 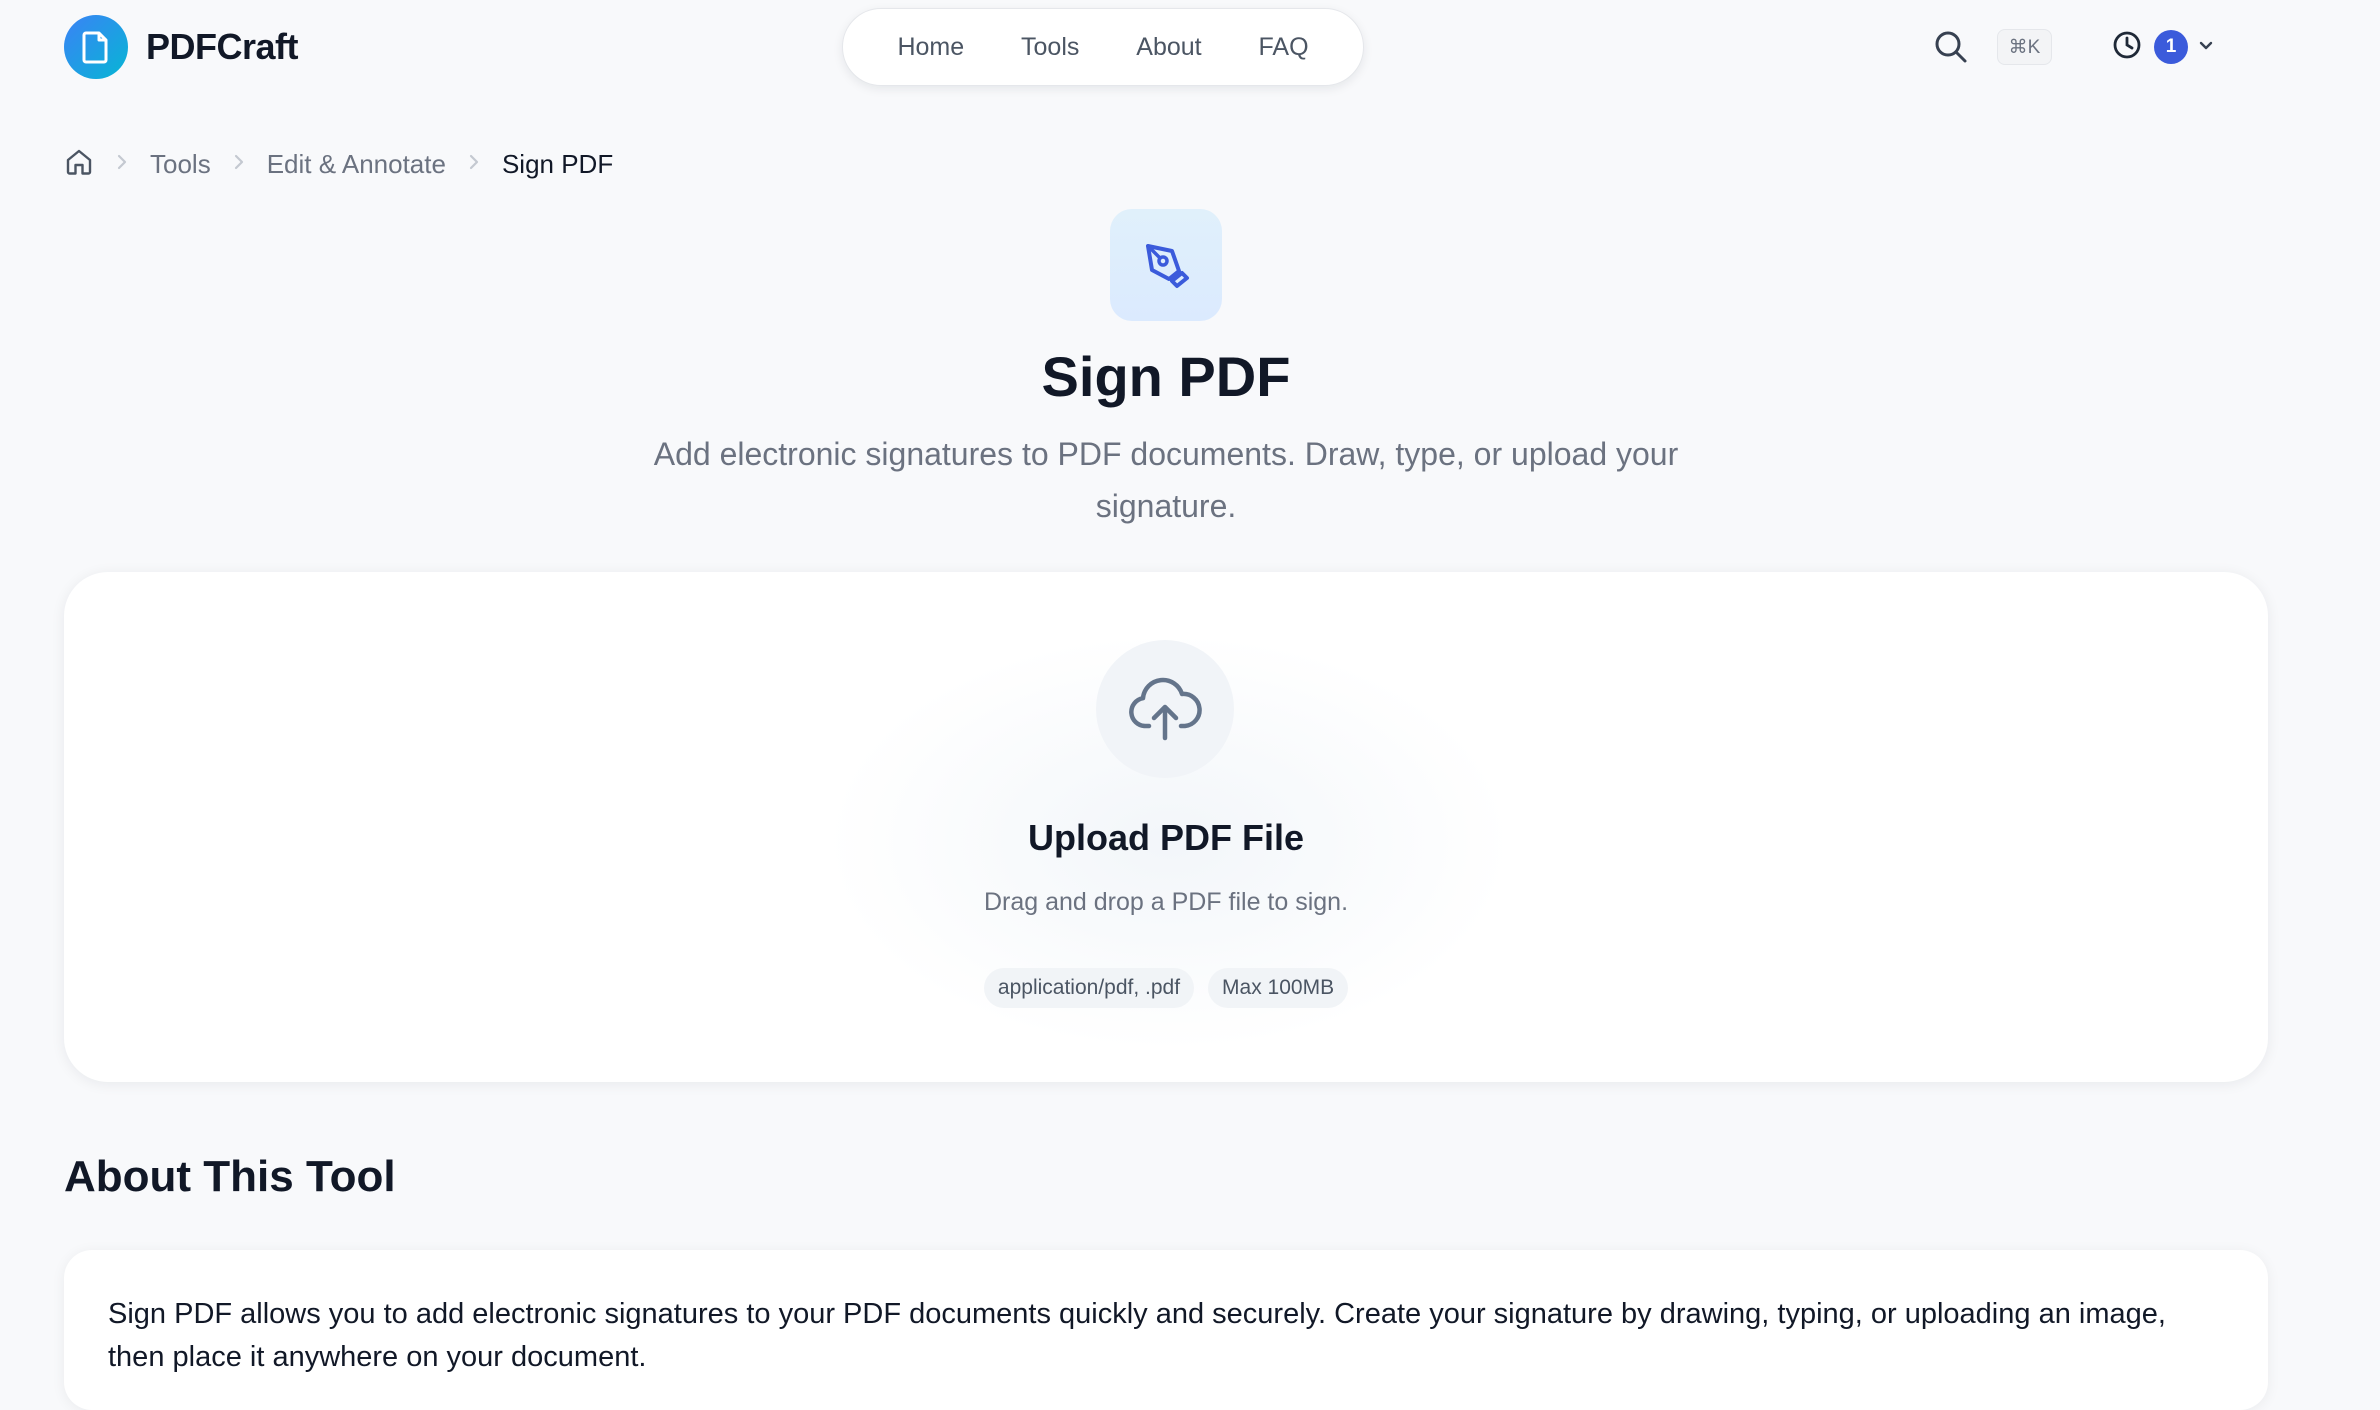 I want to click on shortcut-hint: ⌘K, so click(x=2024, y=47).